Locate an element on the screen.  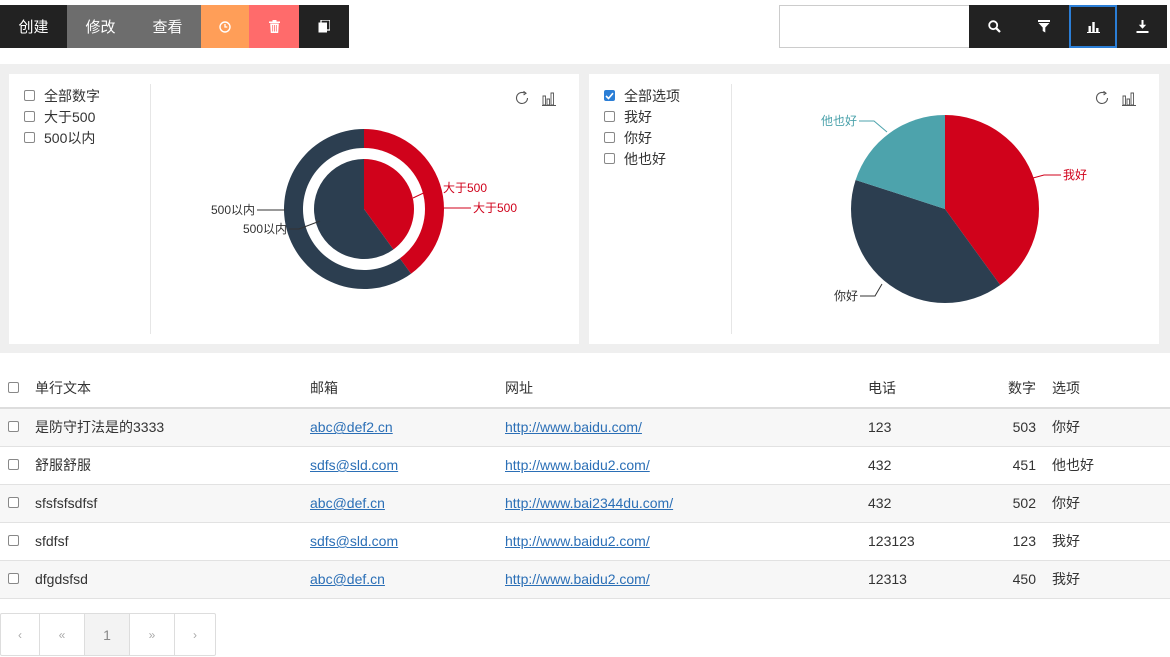
clock-icon is located at coordinates (225, 26).